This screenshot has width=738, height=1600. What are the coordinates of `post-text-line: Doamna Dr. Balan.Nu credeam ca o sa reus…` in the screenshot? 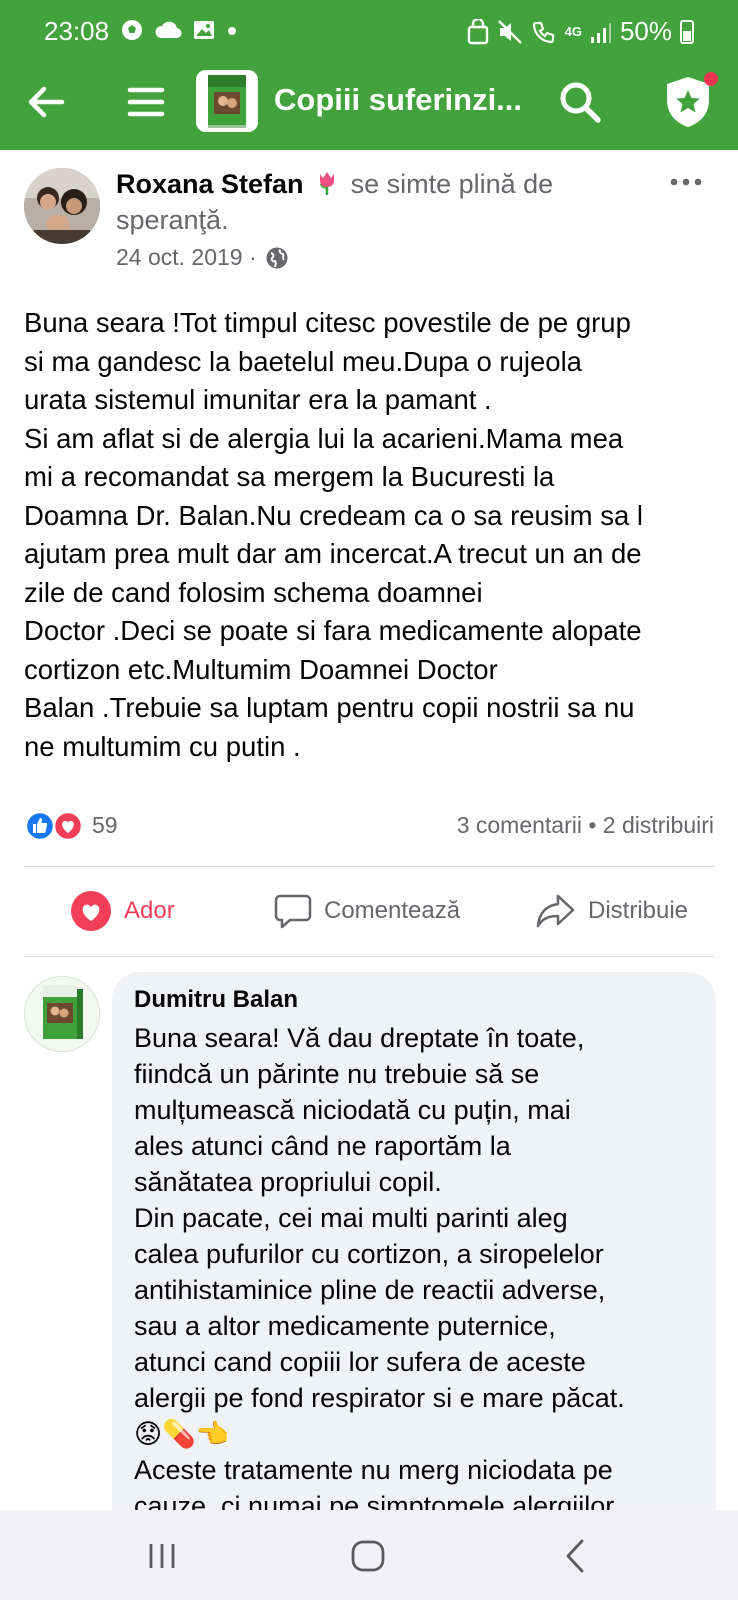 It's located at (334, 515).